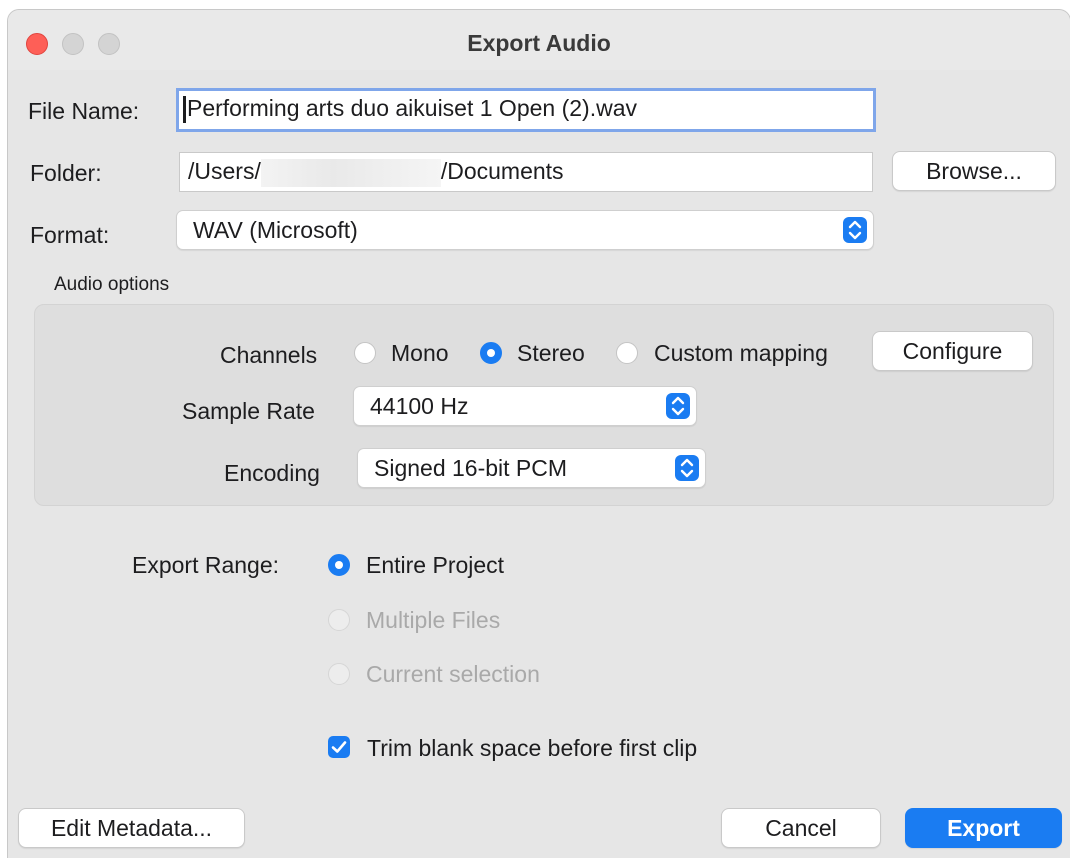 The width and height of the screenshot is (1070, 858). Describe the element at coordinates (532, 748) in the screenshot. I see `trim-blank-space-label: Trim blank space before first clip` at that location.